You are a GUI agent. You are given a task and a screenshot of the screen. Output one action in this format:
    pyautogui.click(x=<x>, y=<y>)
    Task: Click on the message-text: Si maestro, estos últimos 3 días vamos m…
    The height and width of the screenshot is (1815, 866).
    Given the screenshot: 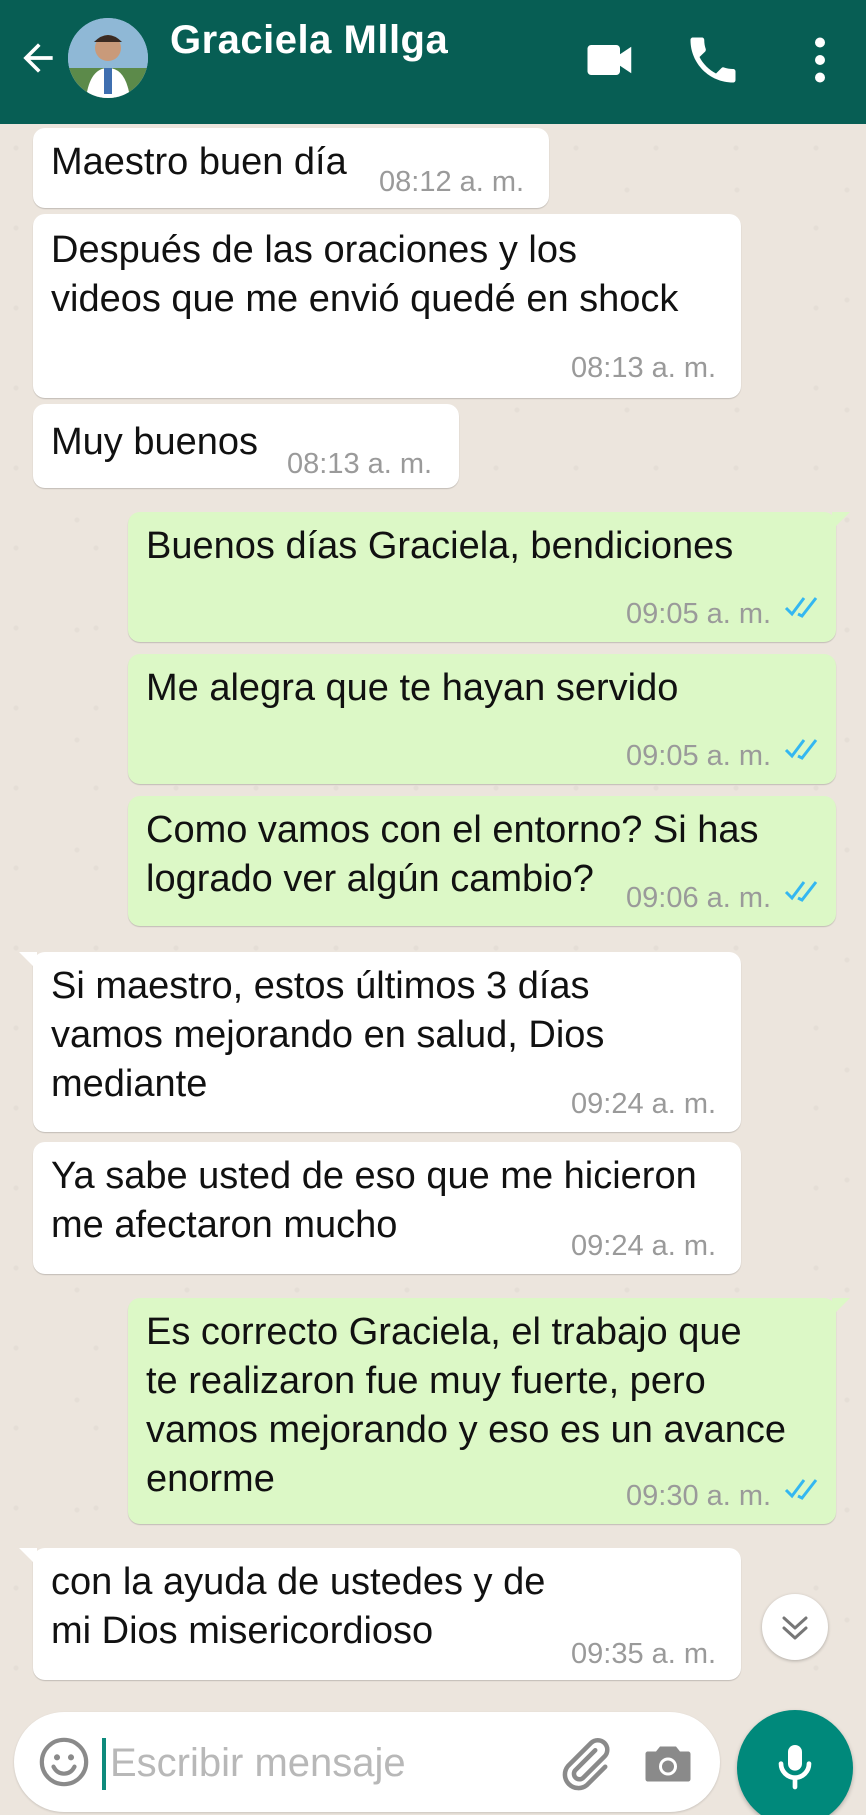 What is the action you would take?
    pyautogui.click(x=328, y=1035)
    